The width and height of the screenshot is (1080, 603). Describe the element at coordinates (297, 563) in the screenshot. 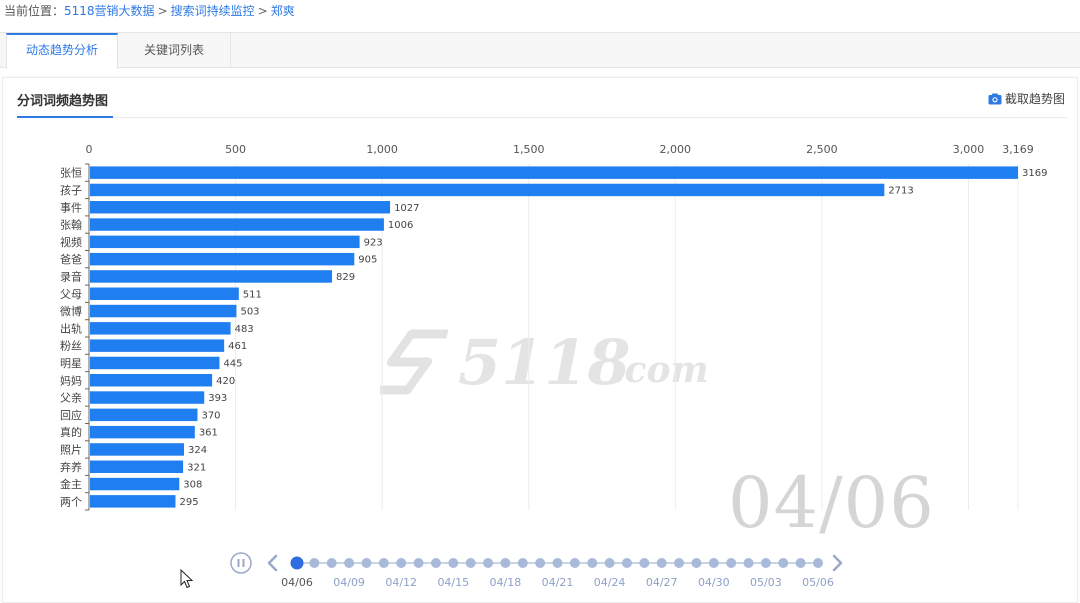

I see `timeline-dot-active` at that location.